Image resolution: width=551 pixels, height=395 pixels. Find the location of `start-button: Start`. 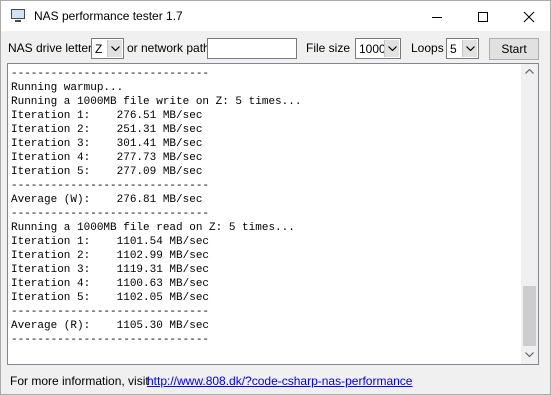

start-button: Start is located at coordinates (514, 49).